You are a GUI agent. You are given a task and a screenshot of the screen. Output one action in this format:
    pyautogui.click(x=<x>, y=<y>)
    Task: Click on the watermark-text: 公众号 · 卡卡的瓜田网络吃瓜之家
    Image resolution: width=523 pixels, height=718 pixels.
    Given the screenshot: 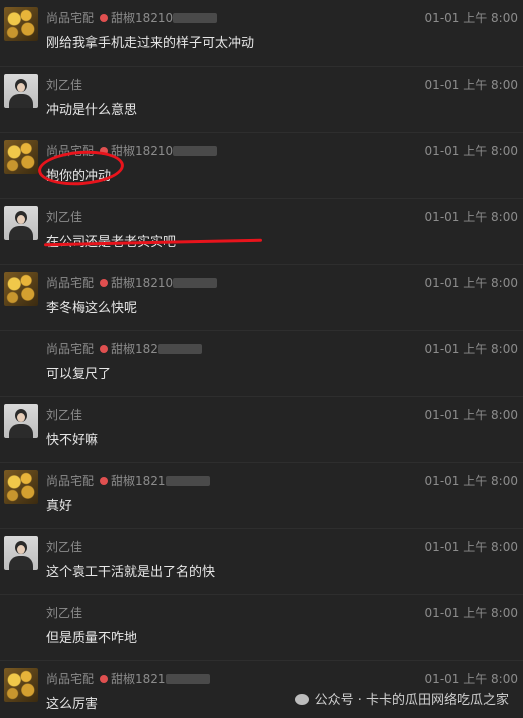 What is the action you would take?
    pyautogui.click(x=411, y=700)
    